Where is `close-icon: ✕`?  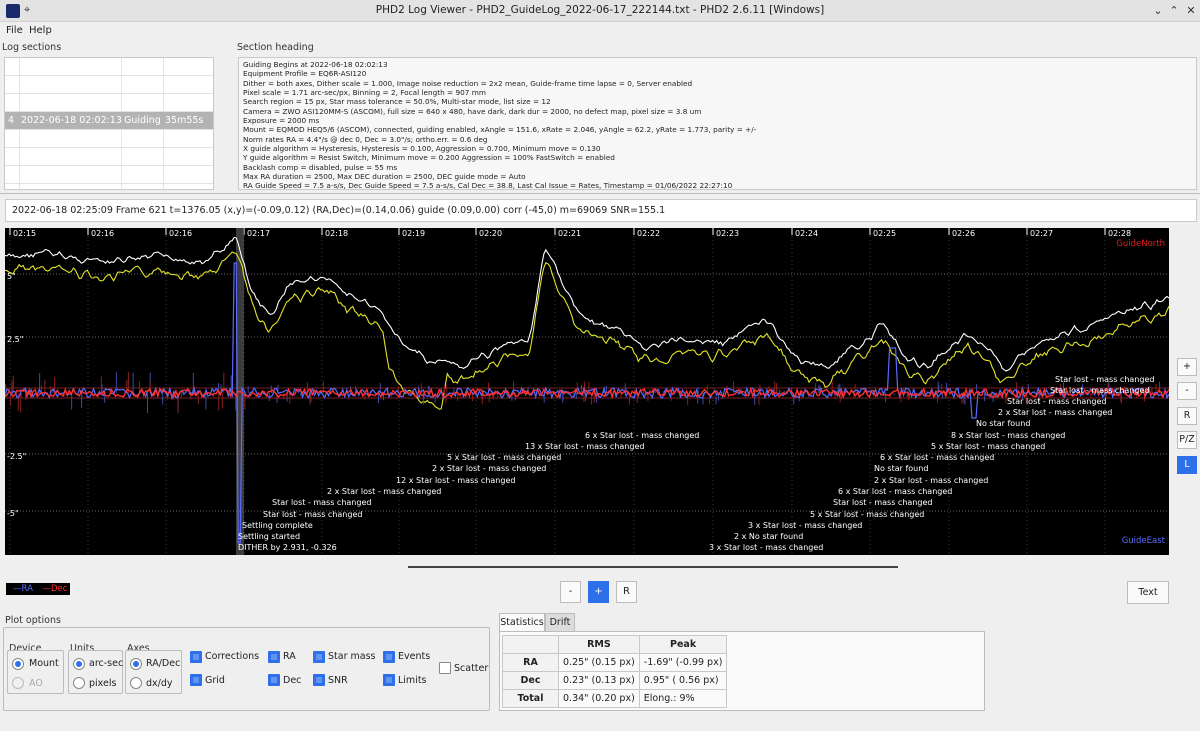
close-icon: ✕ is located at coordinates (1191, 11).